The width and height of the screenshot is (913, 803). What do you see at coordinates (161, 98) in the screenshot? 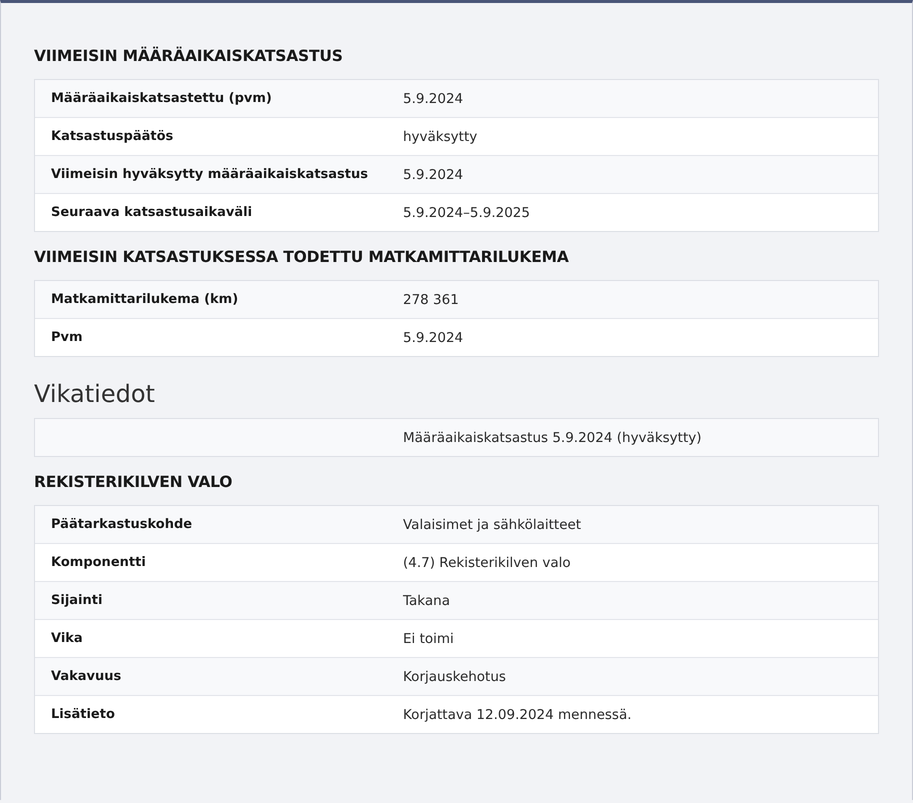
I see `row-label: Määräaikaiskatsastettu (pvm)` at bounding box center [161, 98].